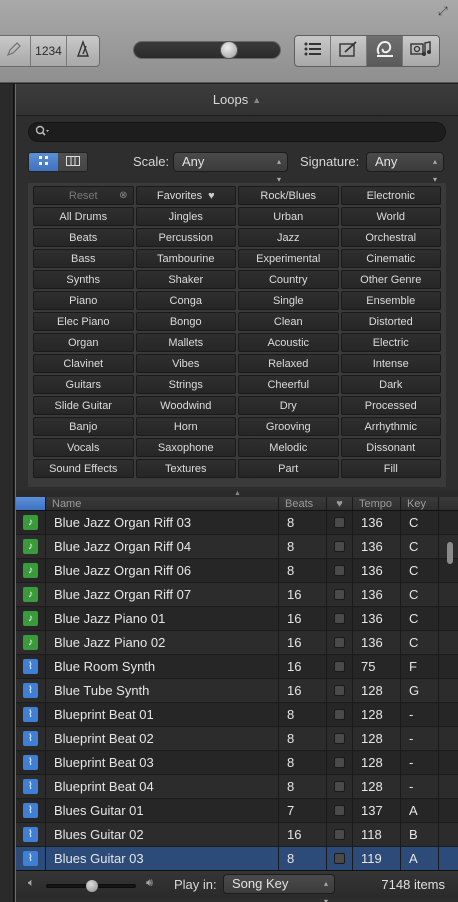 This screenshot has width=458, height=902. Describe the element at coordinates (43, 162) in the screenshot. I see `button-view-toggle` at that location.